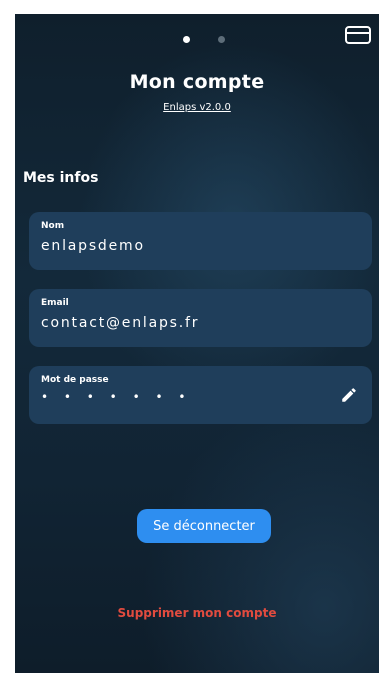 Image resolution: width=382 pixels, height=673 pixels. I want to click on password-field-label: Mot de passe, so click(75, 380).